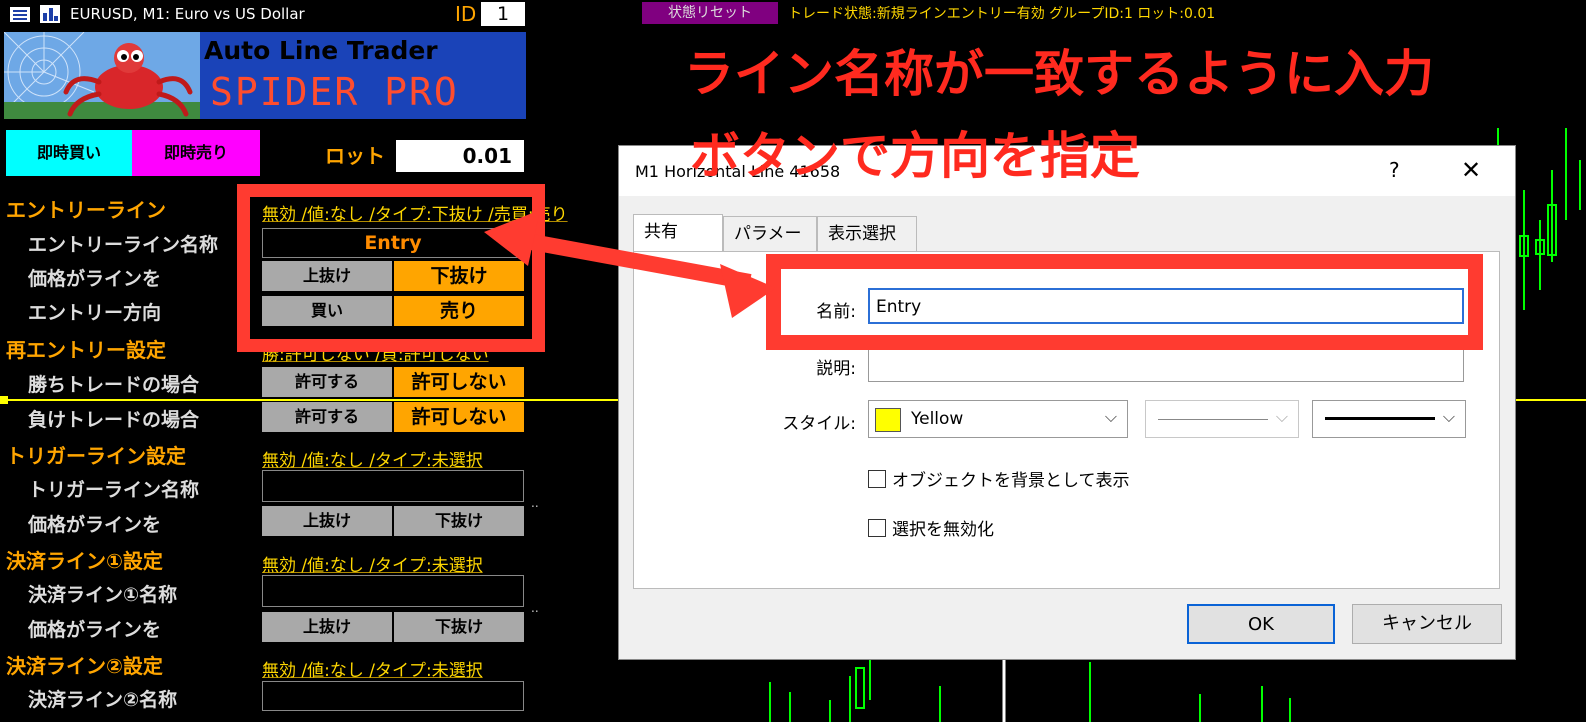 The width and height of the screenshot is (1586, 722). What do you see at coordinates (355, 156) in the screenshot?
I see `lot-label: ロット` at bounding box center [355, 156].